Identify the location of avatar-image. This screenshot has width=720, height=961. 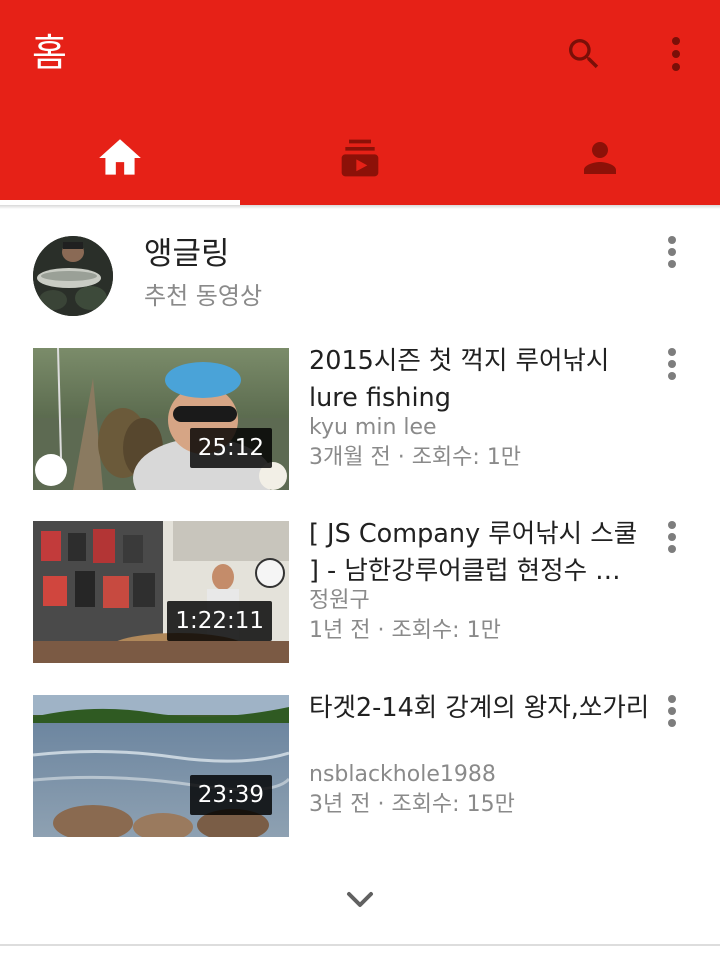
(73, 276).